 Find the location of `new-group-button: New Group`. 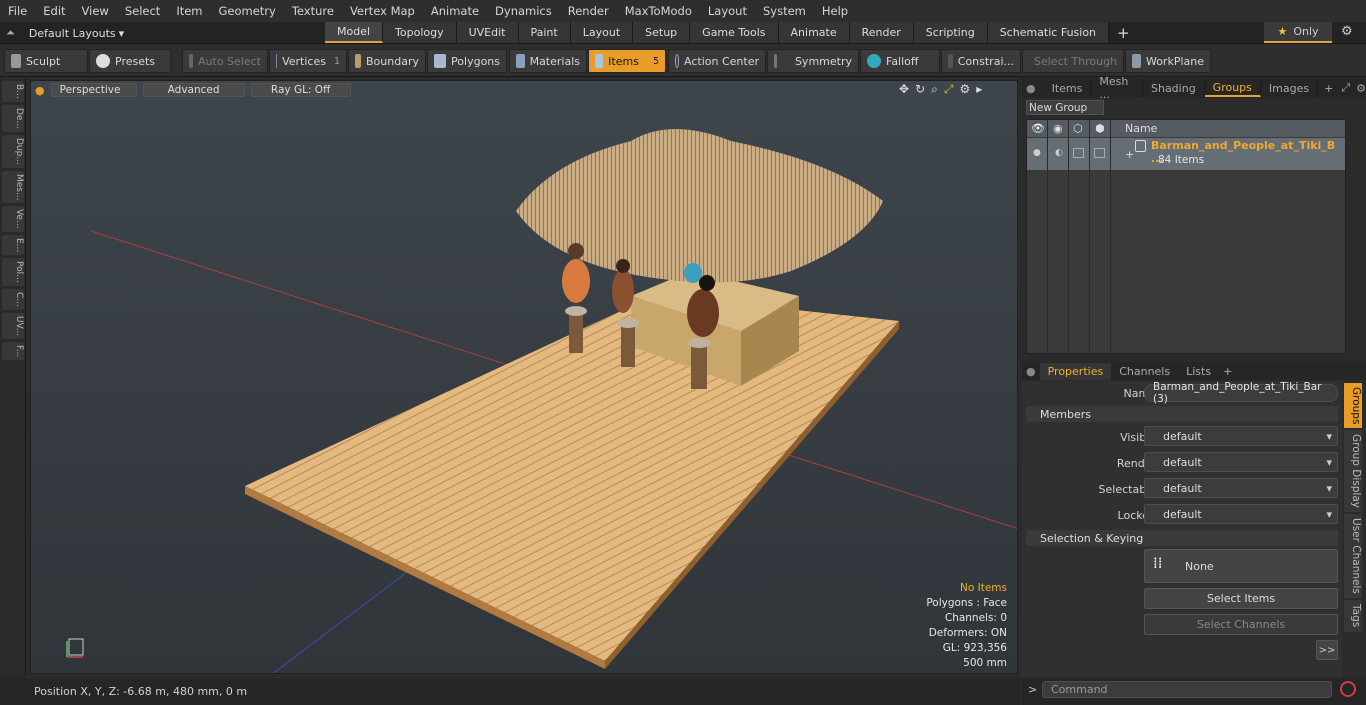

new-group-button: New Group is located at coordinates (1065, 107).